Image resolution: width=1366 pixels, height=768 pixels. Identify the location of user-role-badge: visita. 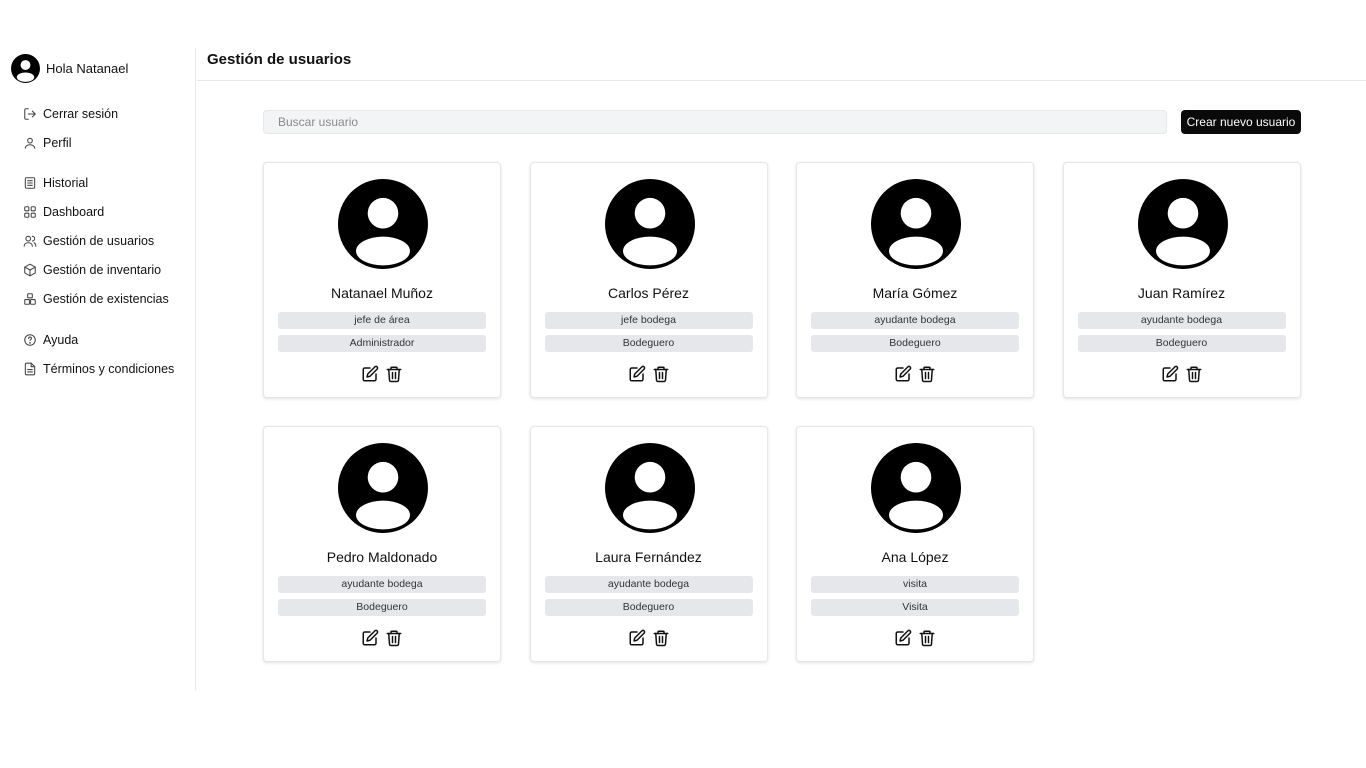
(915, 584).